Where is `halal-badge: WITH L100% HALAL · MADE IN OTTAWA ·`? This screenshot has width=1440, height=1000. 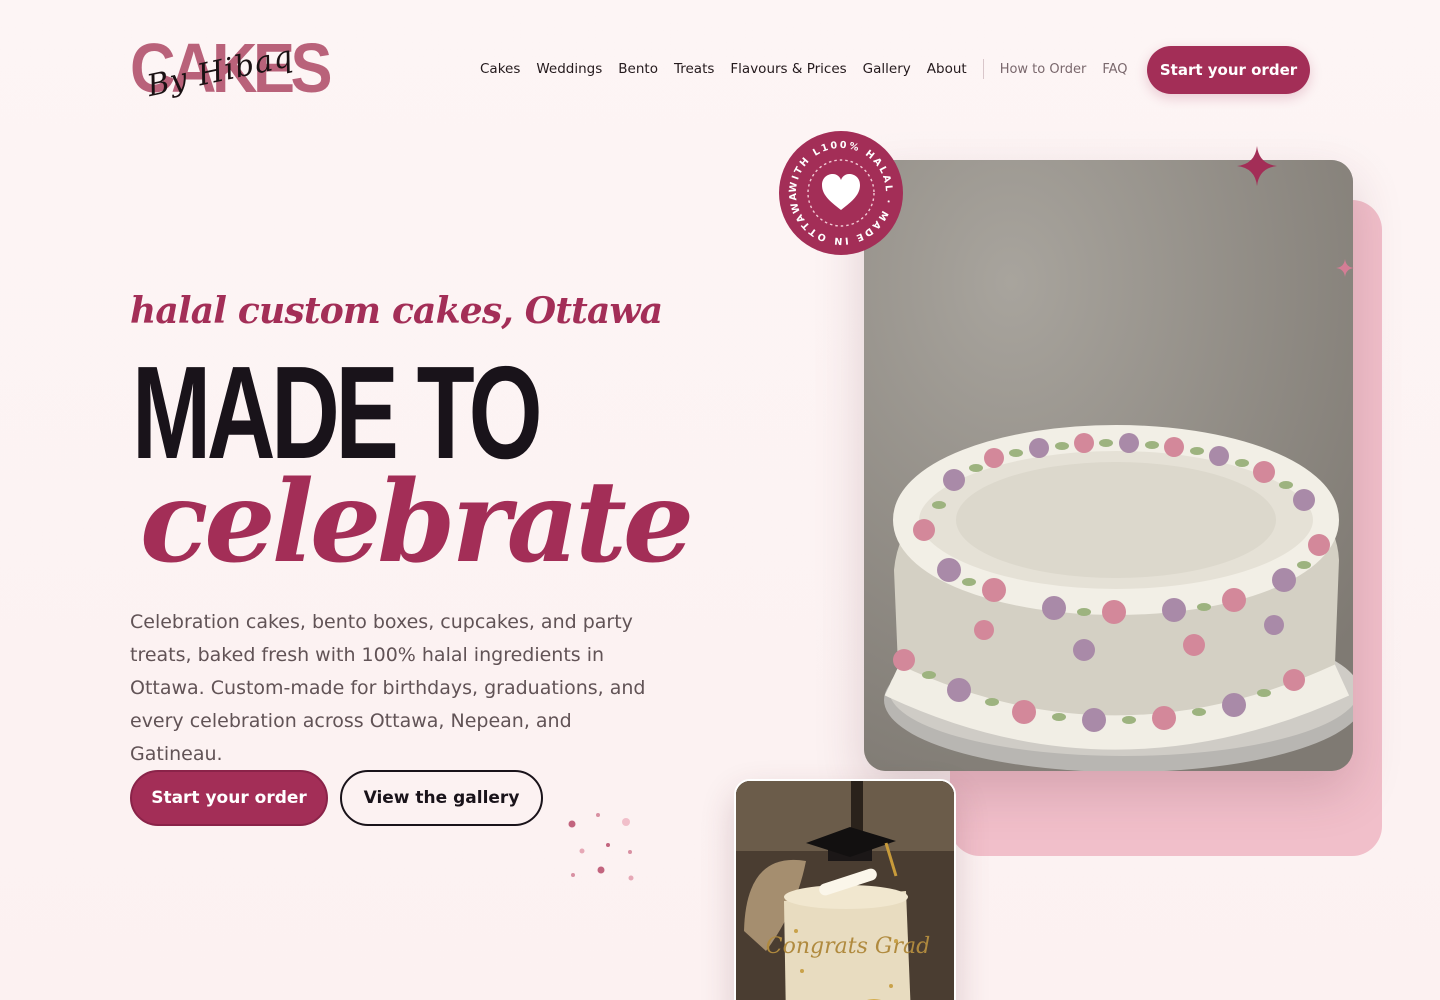
halal-badge: WITH L100% HALAL · MADE IN OTTAWA · is located at coordinates (840, 192).